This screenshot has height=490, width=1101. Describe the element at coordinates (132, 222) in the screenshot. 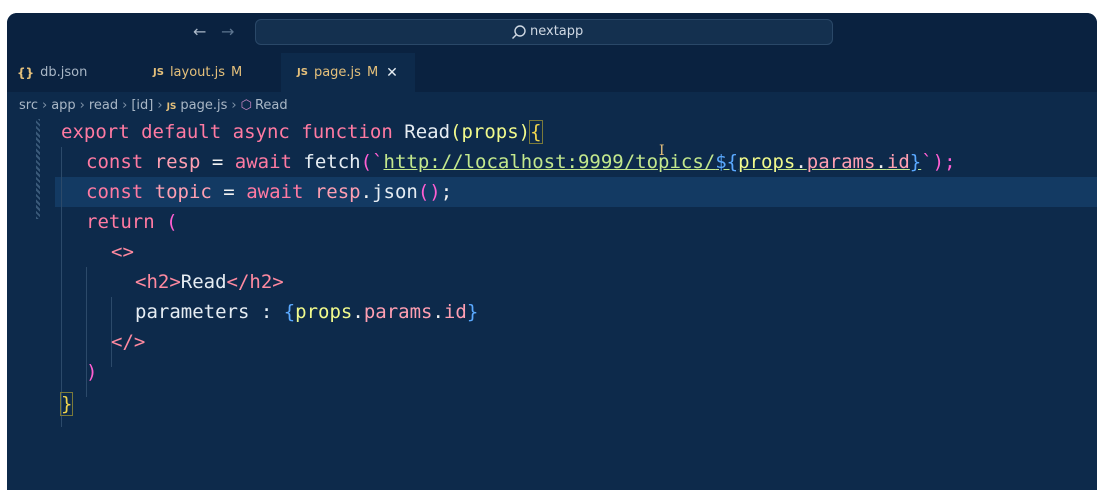

I see `code-line-4: return (` at that location.